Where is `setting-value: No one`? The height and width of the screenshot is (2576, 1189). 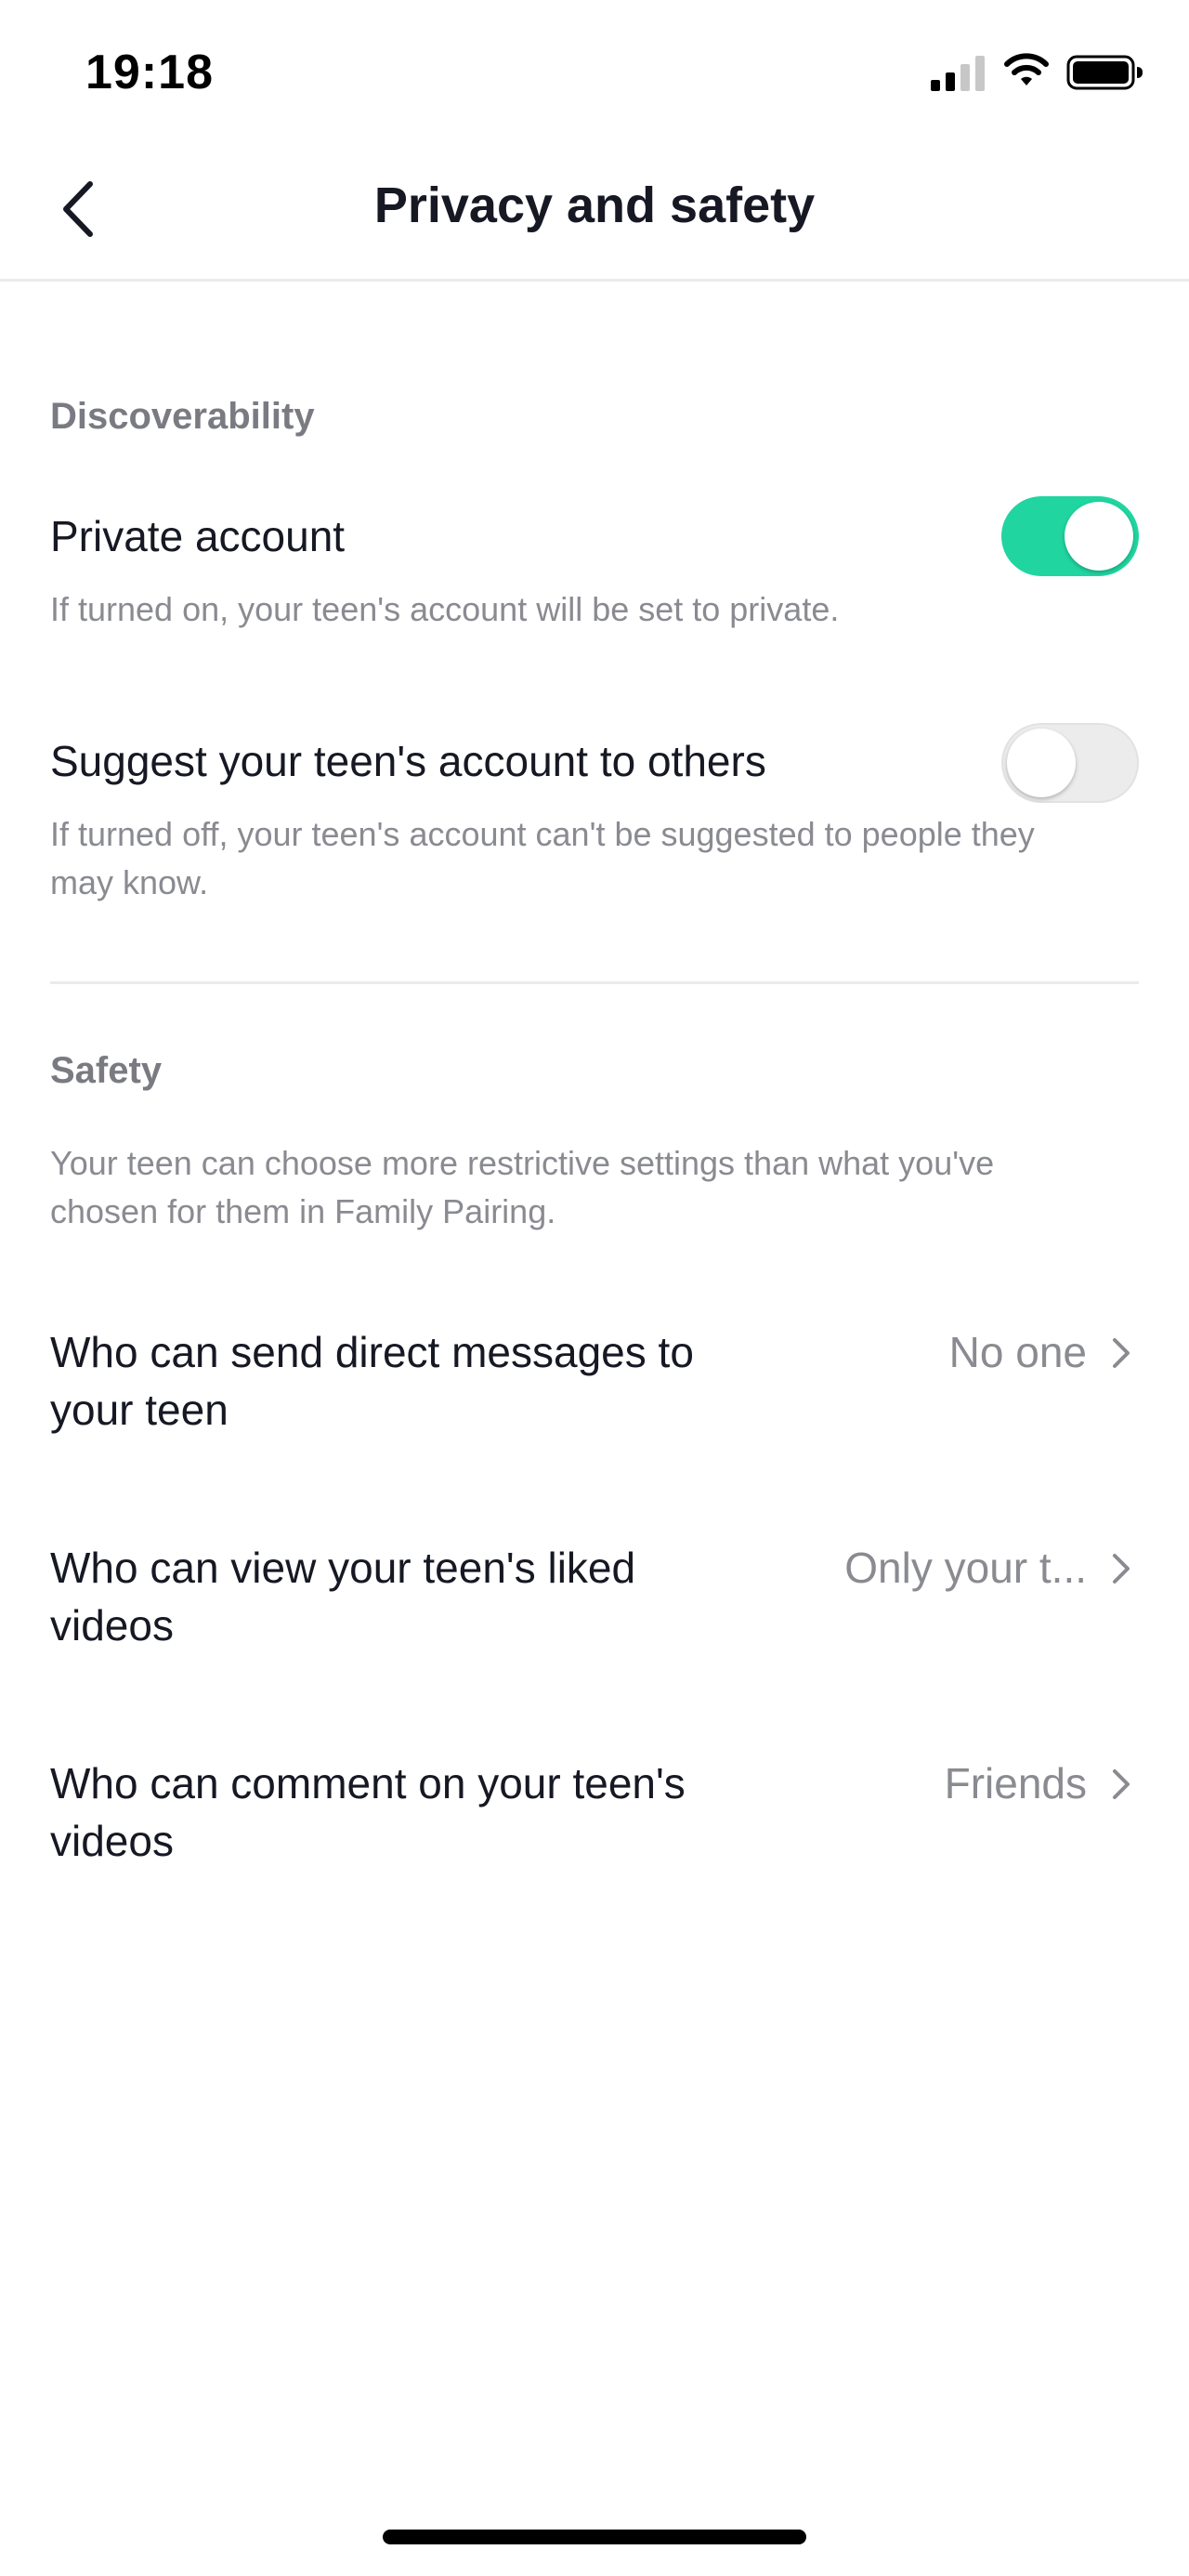
setting-value: No one is located at coordinates (1017, 1352).